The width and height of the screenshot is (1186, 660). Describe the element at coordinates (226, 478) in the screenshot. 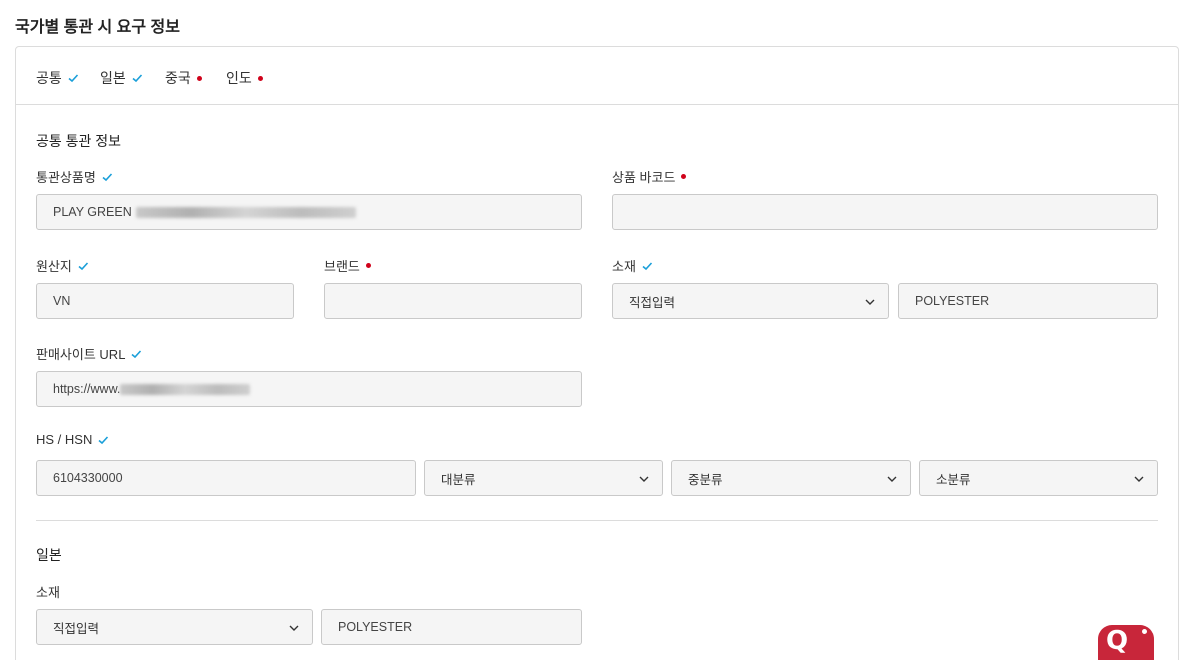

I see `hs-code-input: 6104330000` at that location.